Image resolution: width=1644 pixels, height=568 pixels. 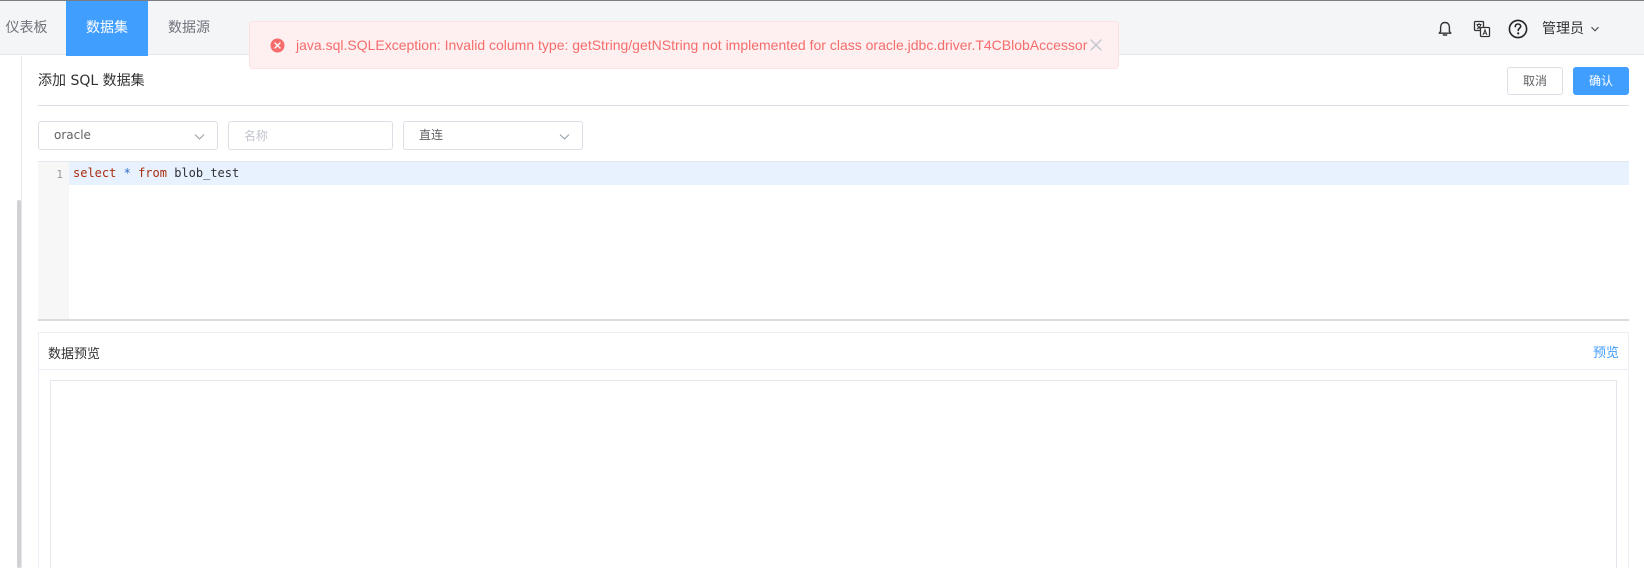 I want to click on sql-keyword-from: from, so click(x=152, y=173).